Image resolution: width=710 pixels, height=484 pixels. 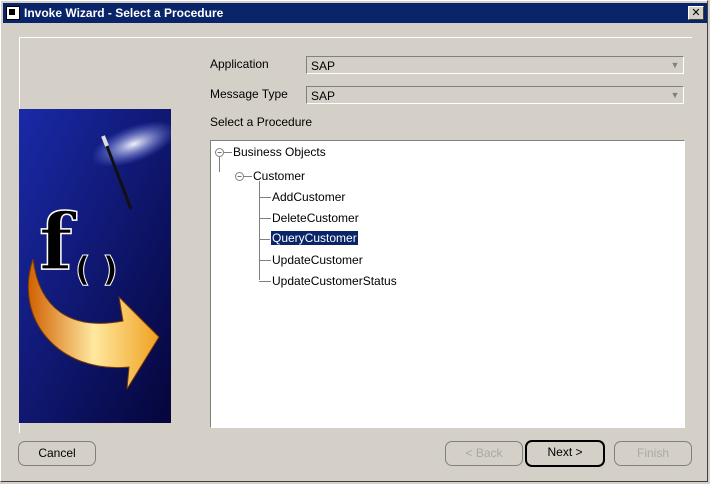 I want to click on wizard-graphic: f ( ), so click(x=95, y=266).